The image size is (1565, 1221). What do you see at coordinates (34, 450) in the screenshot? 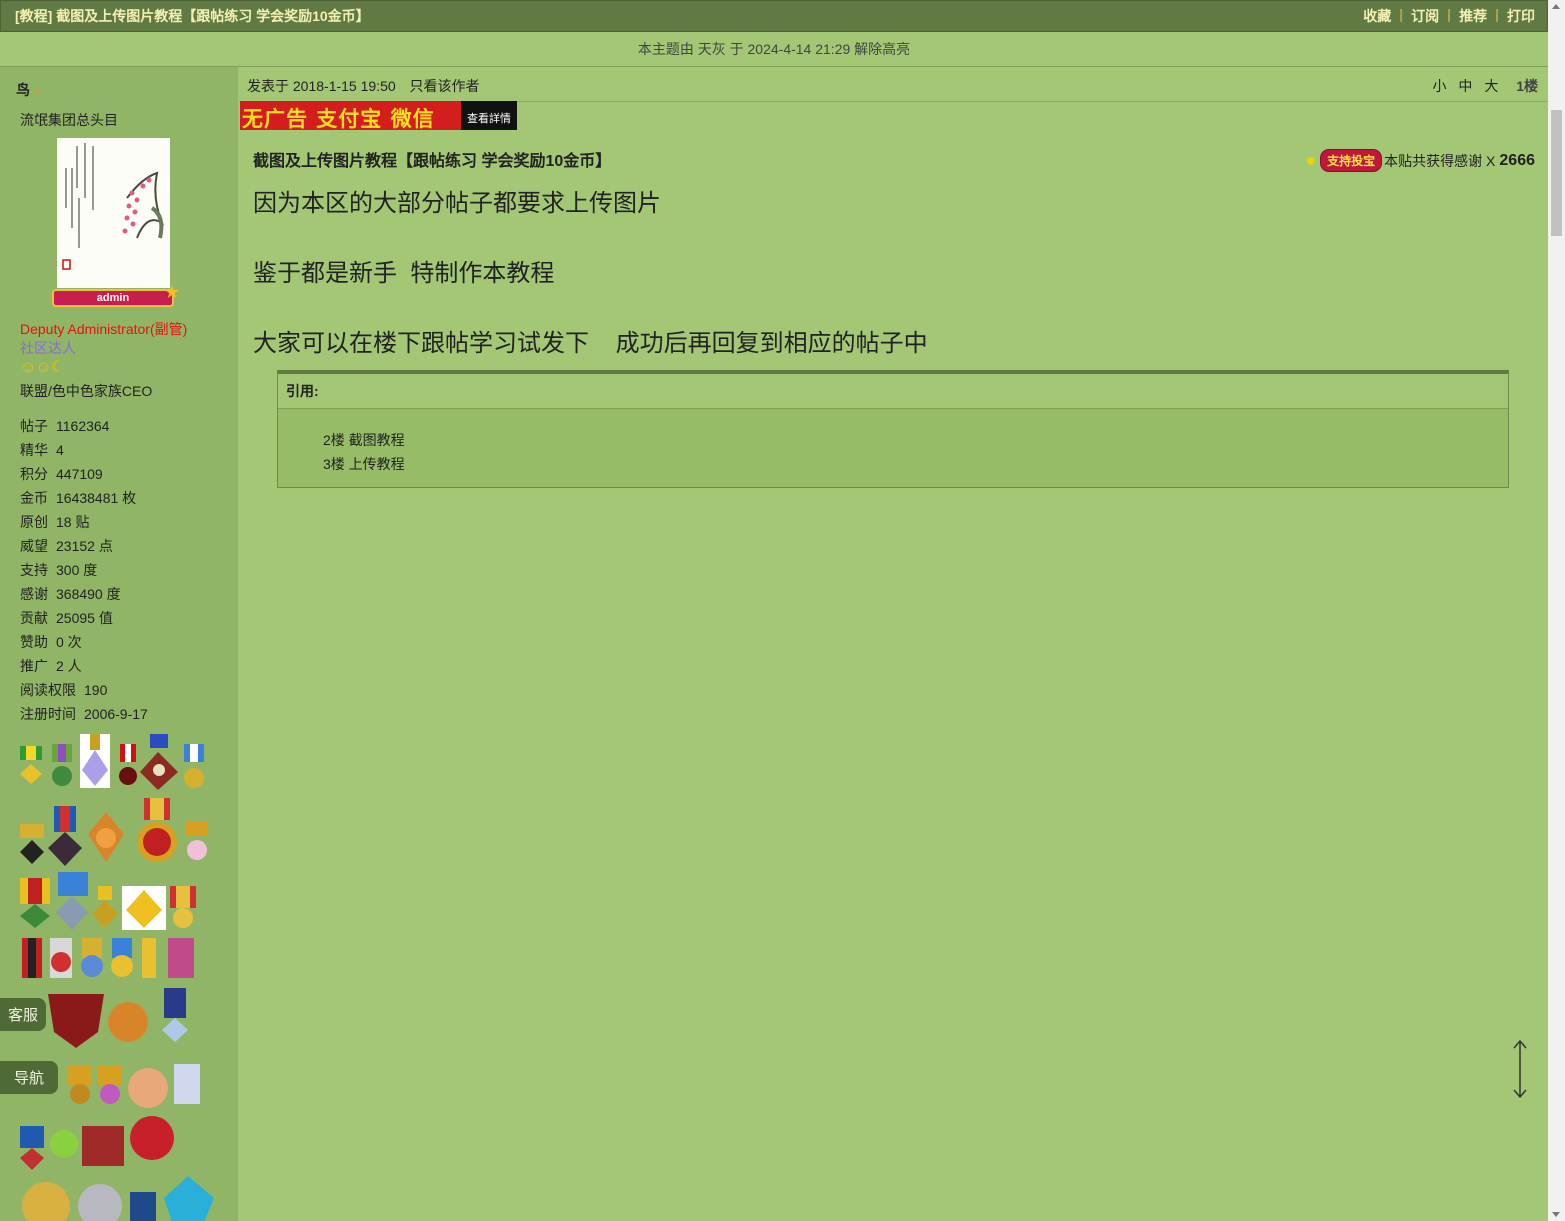
I see `stat-label: 精华` at bounding box center [34, 450].